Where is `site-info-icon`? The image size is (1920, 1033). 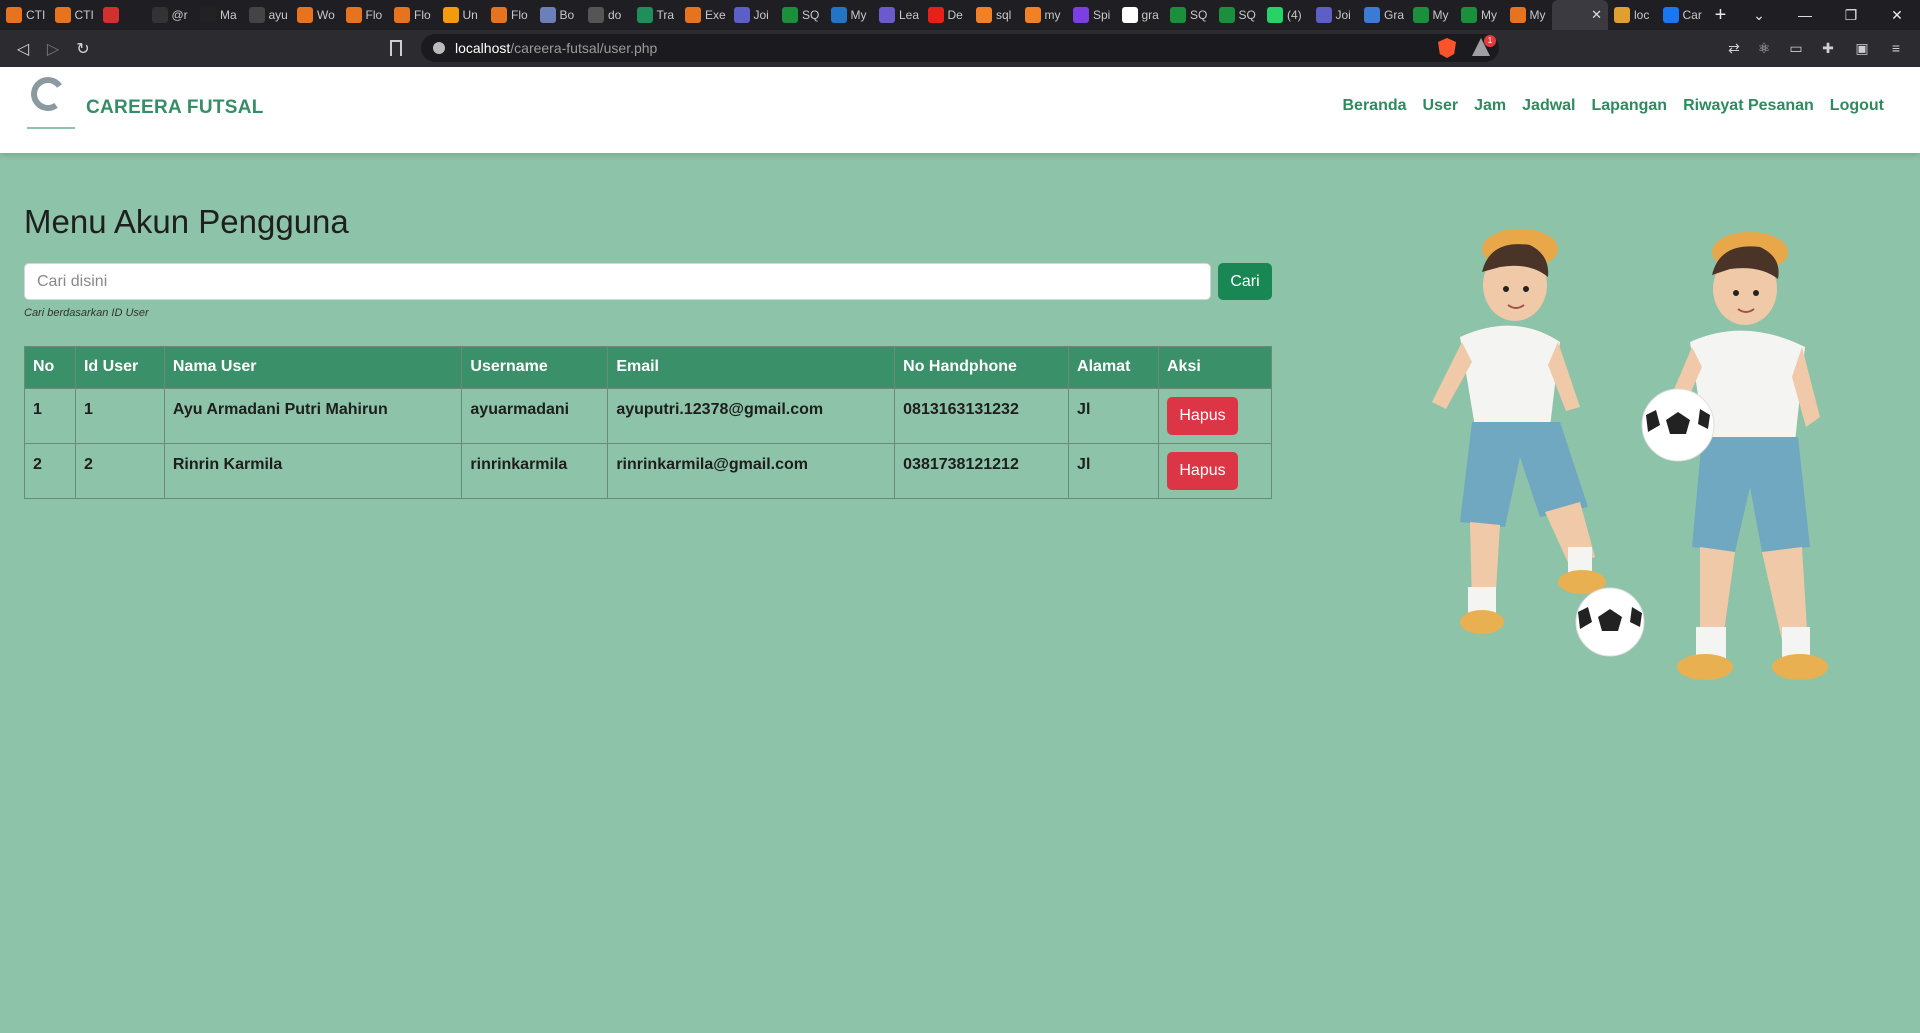
site-info-icon is located at coordinates (439, 48).